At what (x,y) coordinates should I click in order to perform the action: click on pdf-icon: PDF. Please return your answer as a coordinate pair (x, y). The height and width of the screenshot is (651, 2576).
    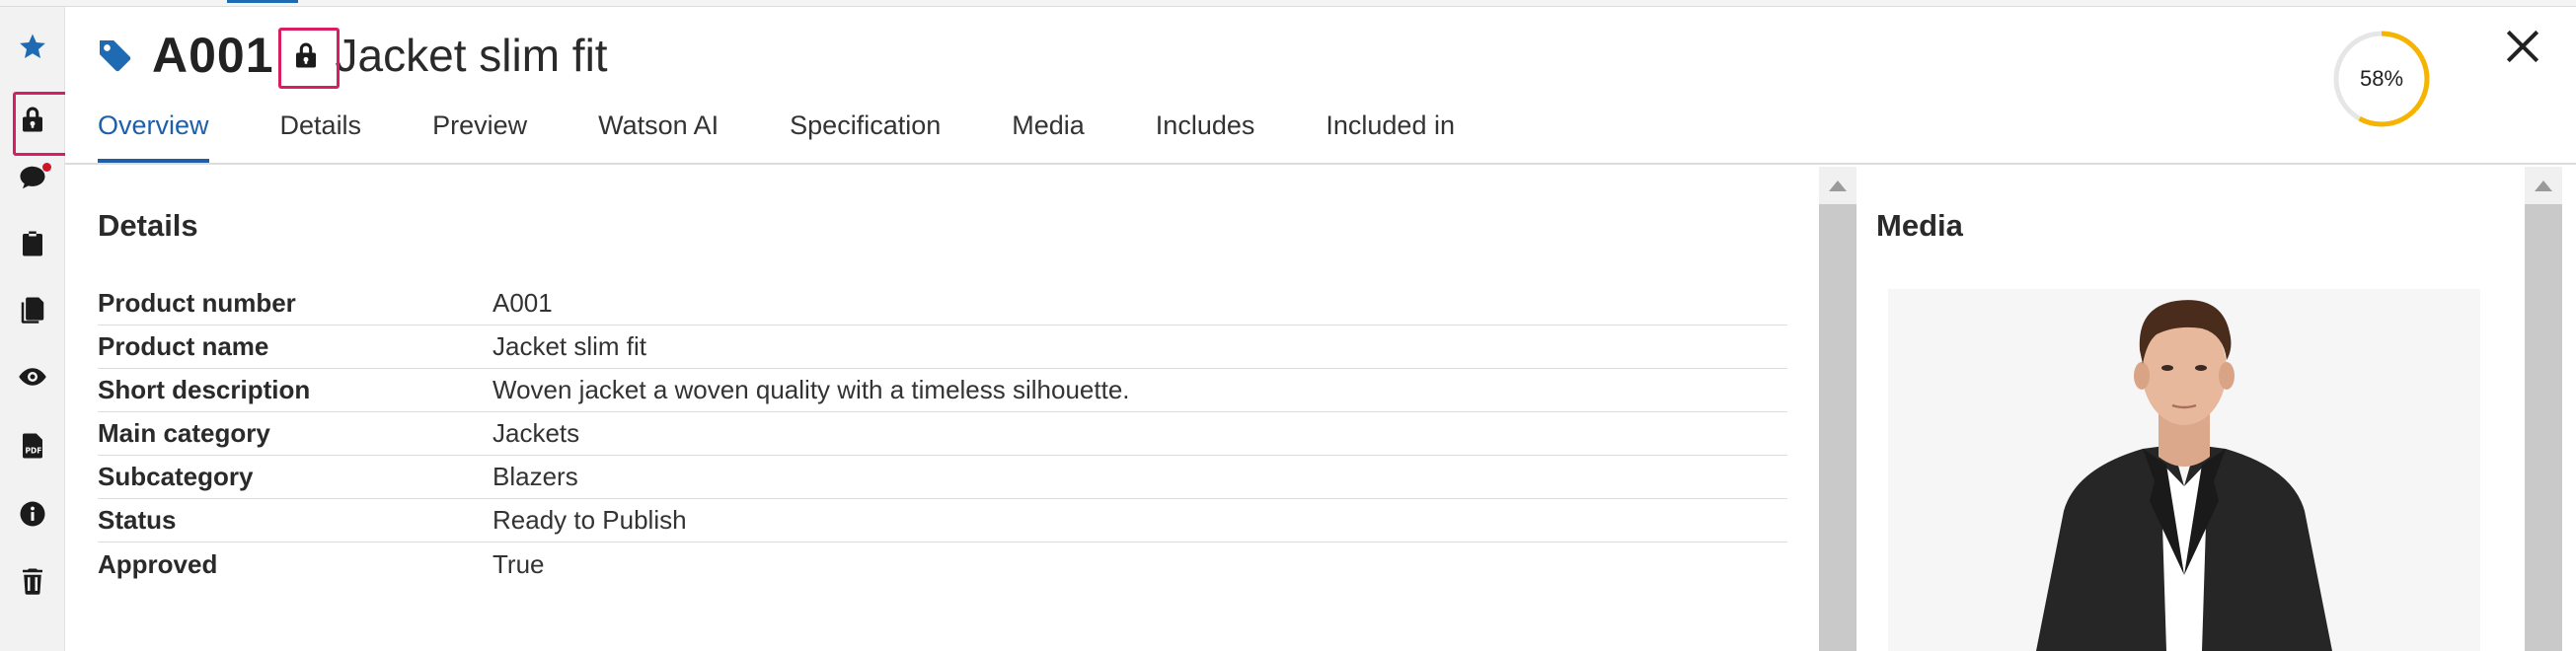
    Looking at the image, I should click on (32, 446).